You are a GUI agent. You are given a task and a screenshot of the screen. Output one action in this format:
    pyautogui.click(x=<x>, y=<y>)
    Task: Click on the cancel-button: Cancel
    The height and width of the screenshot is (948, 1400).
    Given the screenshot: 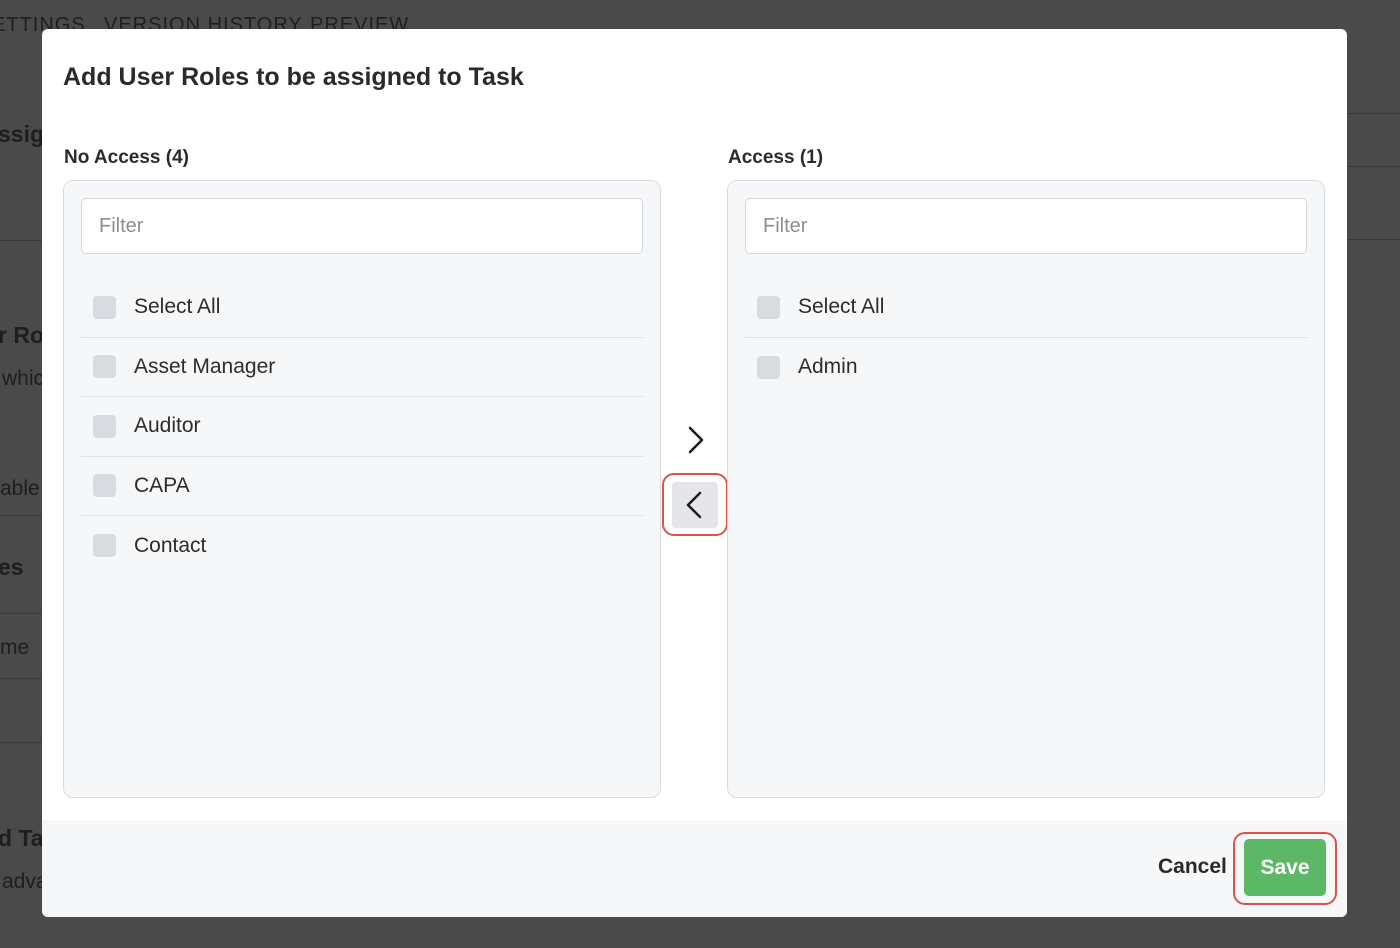 What is the action you would take?
    pyautogui.click(x=1192, y=867)
    